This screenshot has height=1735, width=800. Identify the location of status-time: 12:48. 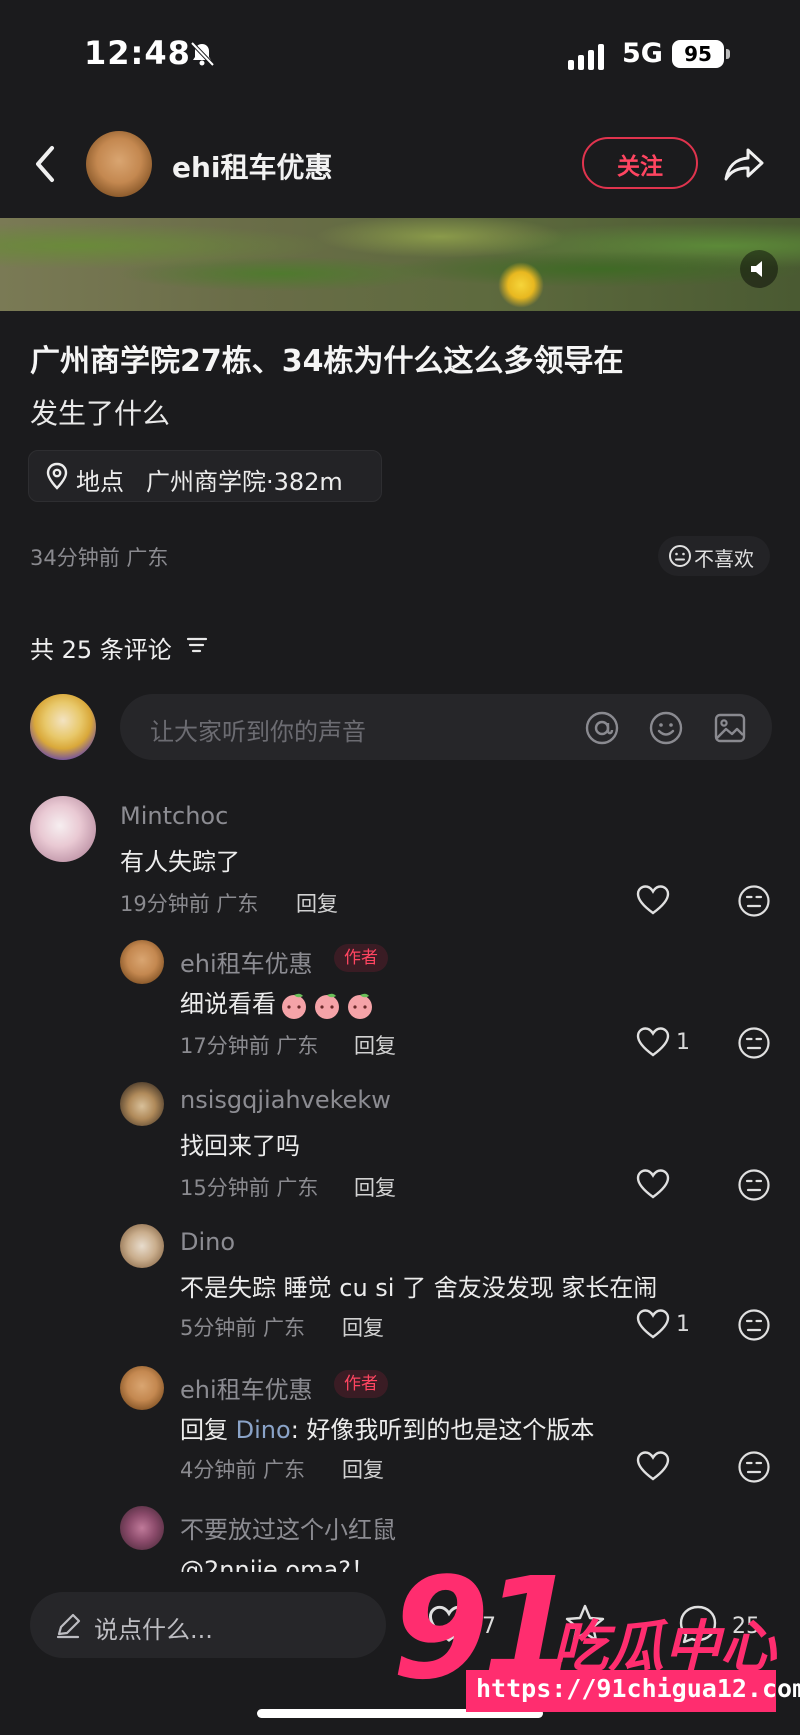
(137, 53).